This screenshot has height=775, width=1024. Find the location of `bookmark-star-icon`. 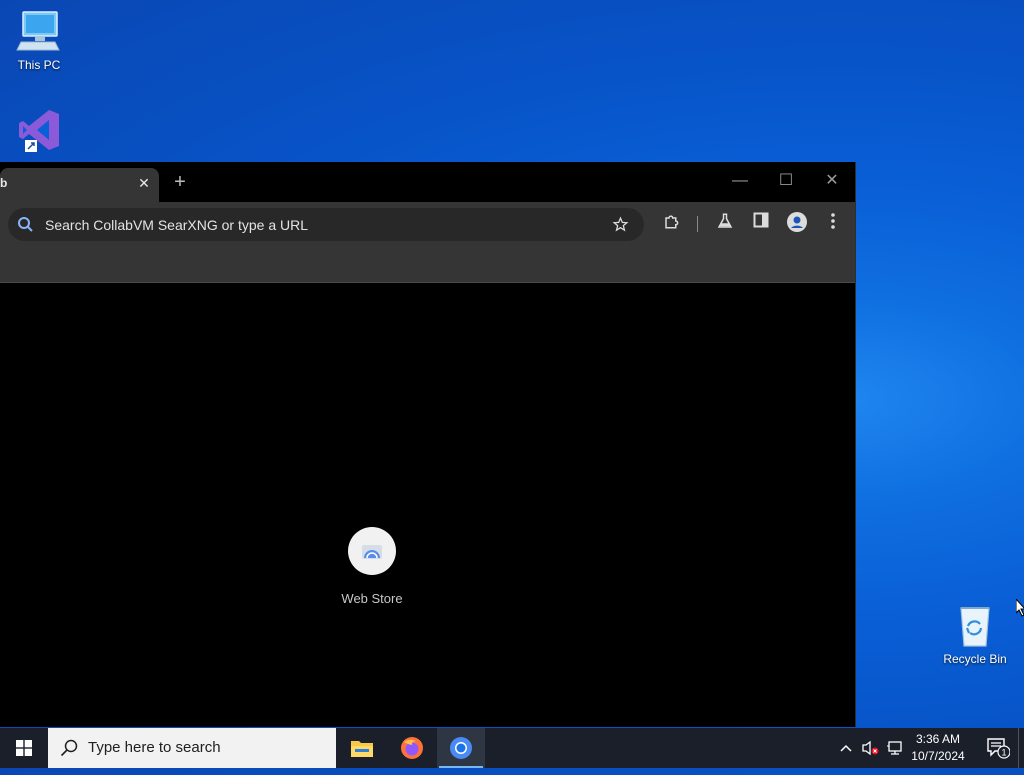

bookmark-star-icon is located at coordinates (620, 227).